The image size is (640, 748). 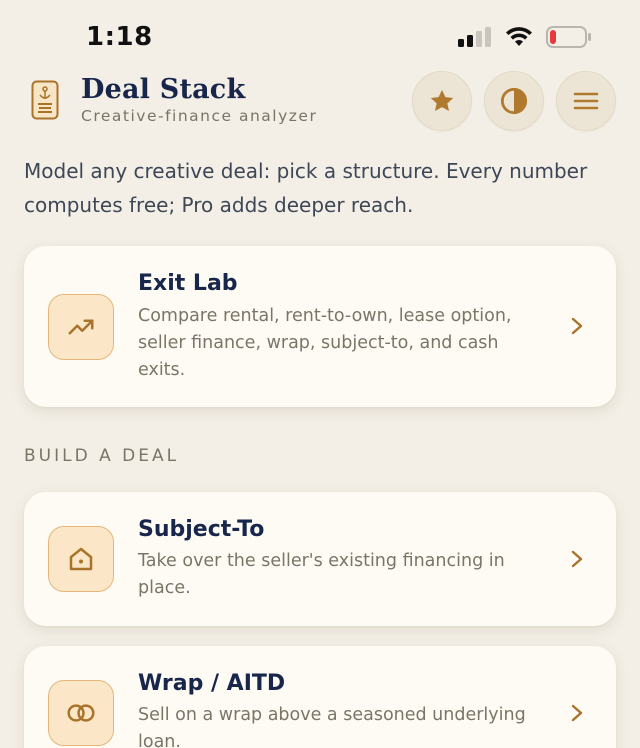 What do you see at coordinates (188, 283) in the screenshot?
I see `card-title: Exit Lab` at bounding box center [188, 283].